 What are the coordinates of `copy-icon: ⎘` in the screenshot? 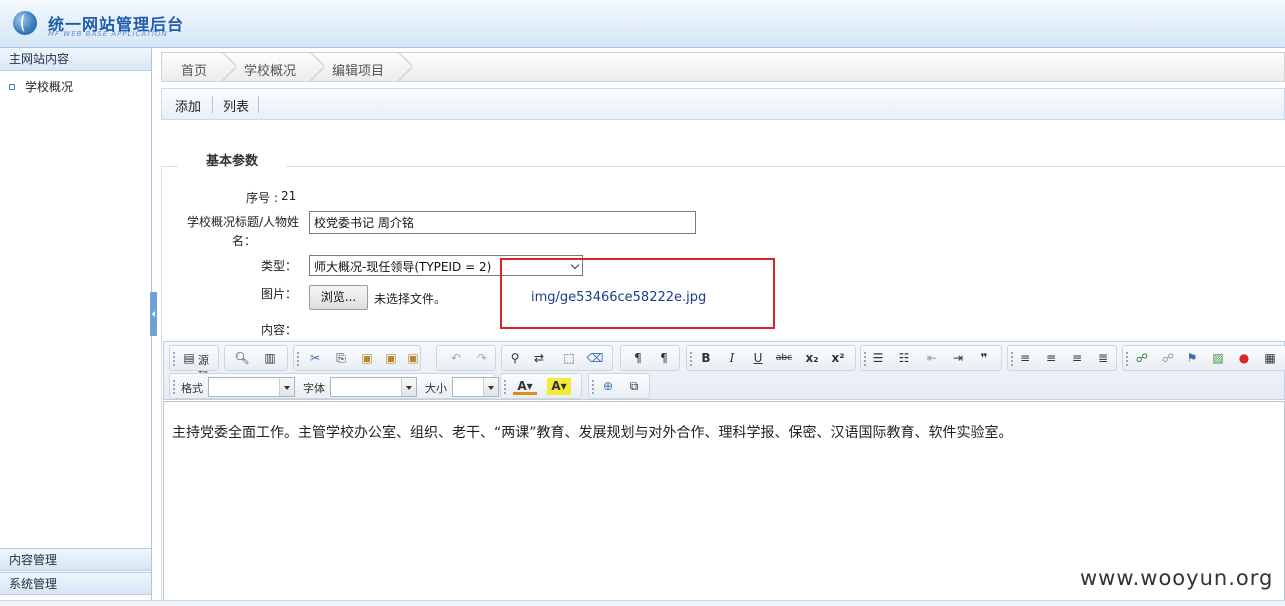 It's located at (341, 358).